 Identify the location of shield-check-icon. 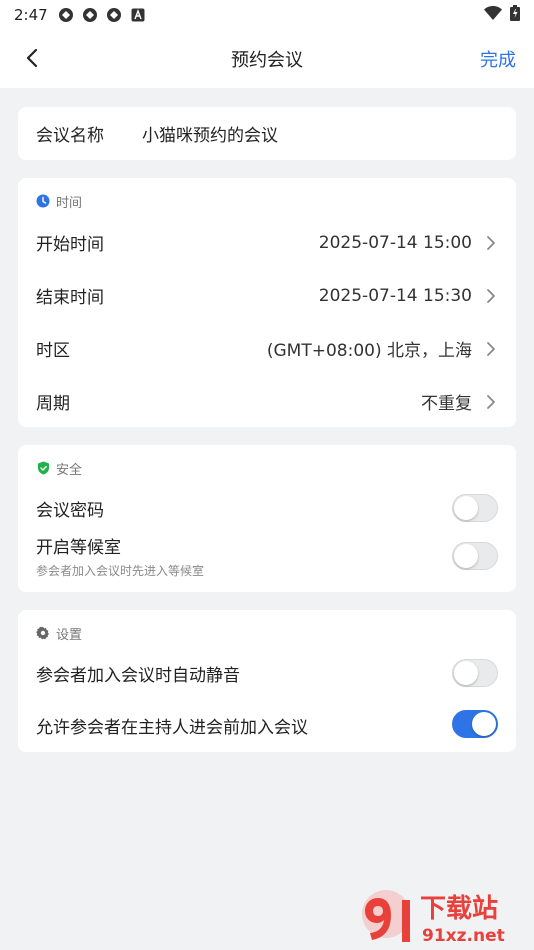
(43, 468).